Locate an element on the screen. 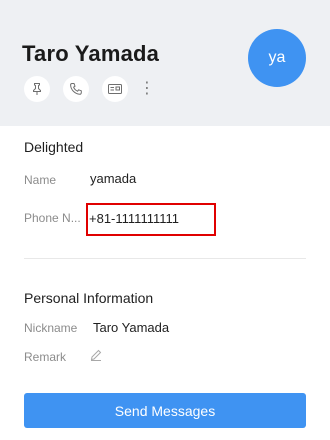 The width and height of the screenshot is (330, 440). personal-info-title: Personal Information is located at coordinates (89, 298).